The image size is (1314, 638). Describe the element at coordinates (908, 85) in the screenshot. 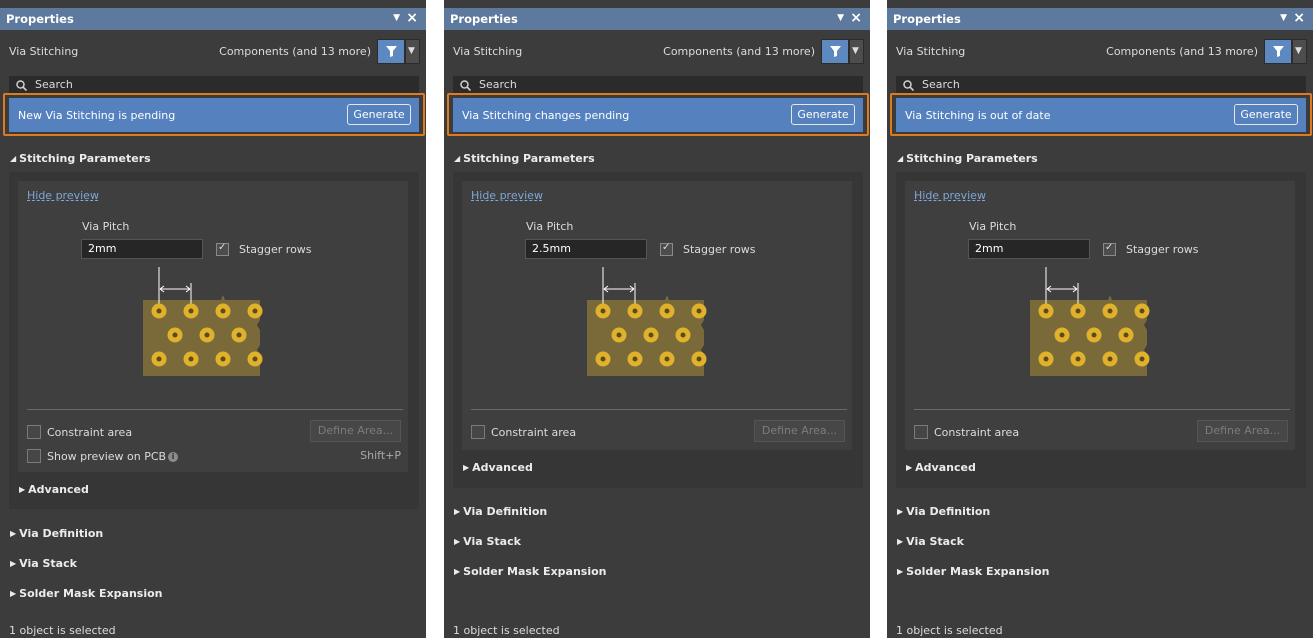

I see `search-icon` at that location.